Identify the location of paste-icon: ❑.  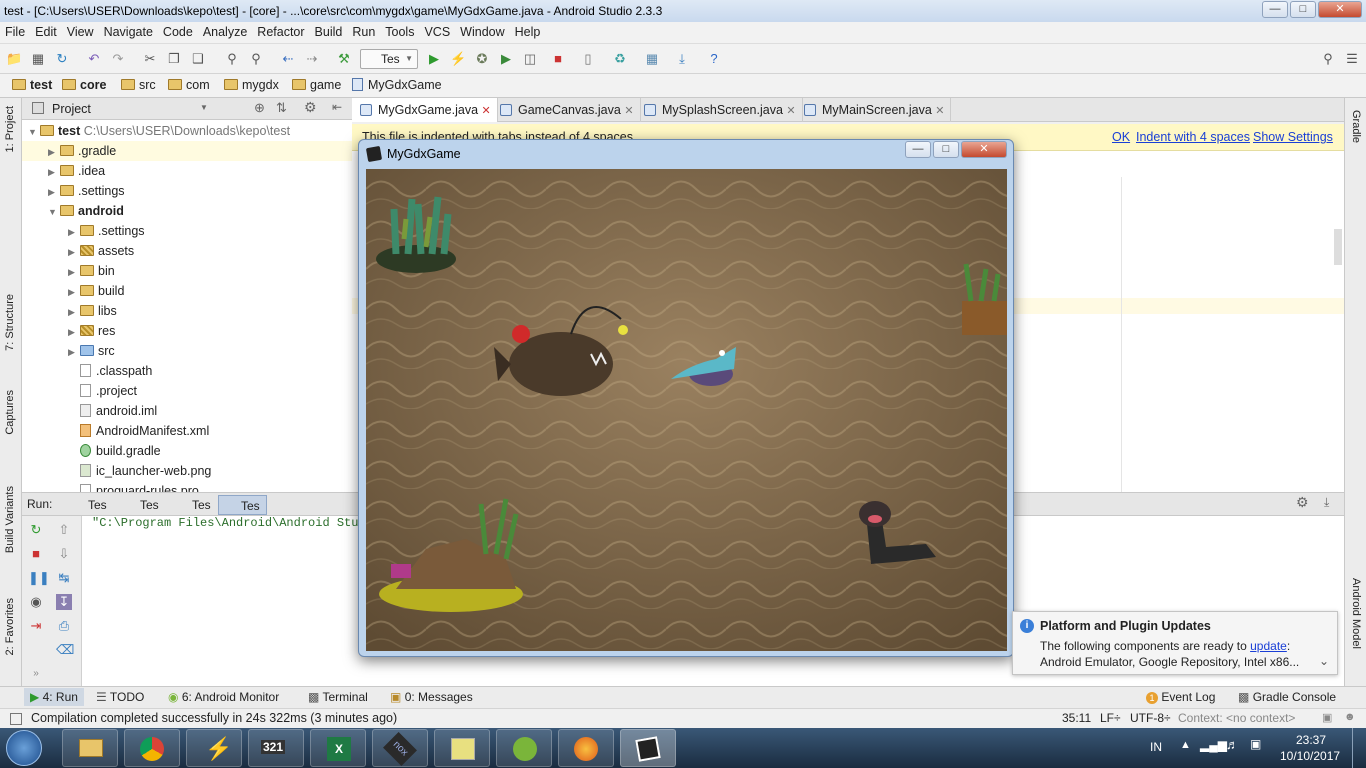
(198, 59).